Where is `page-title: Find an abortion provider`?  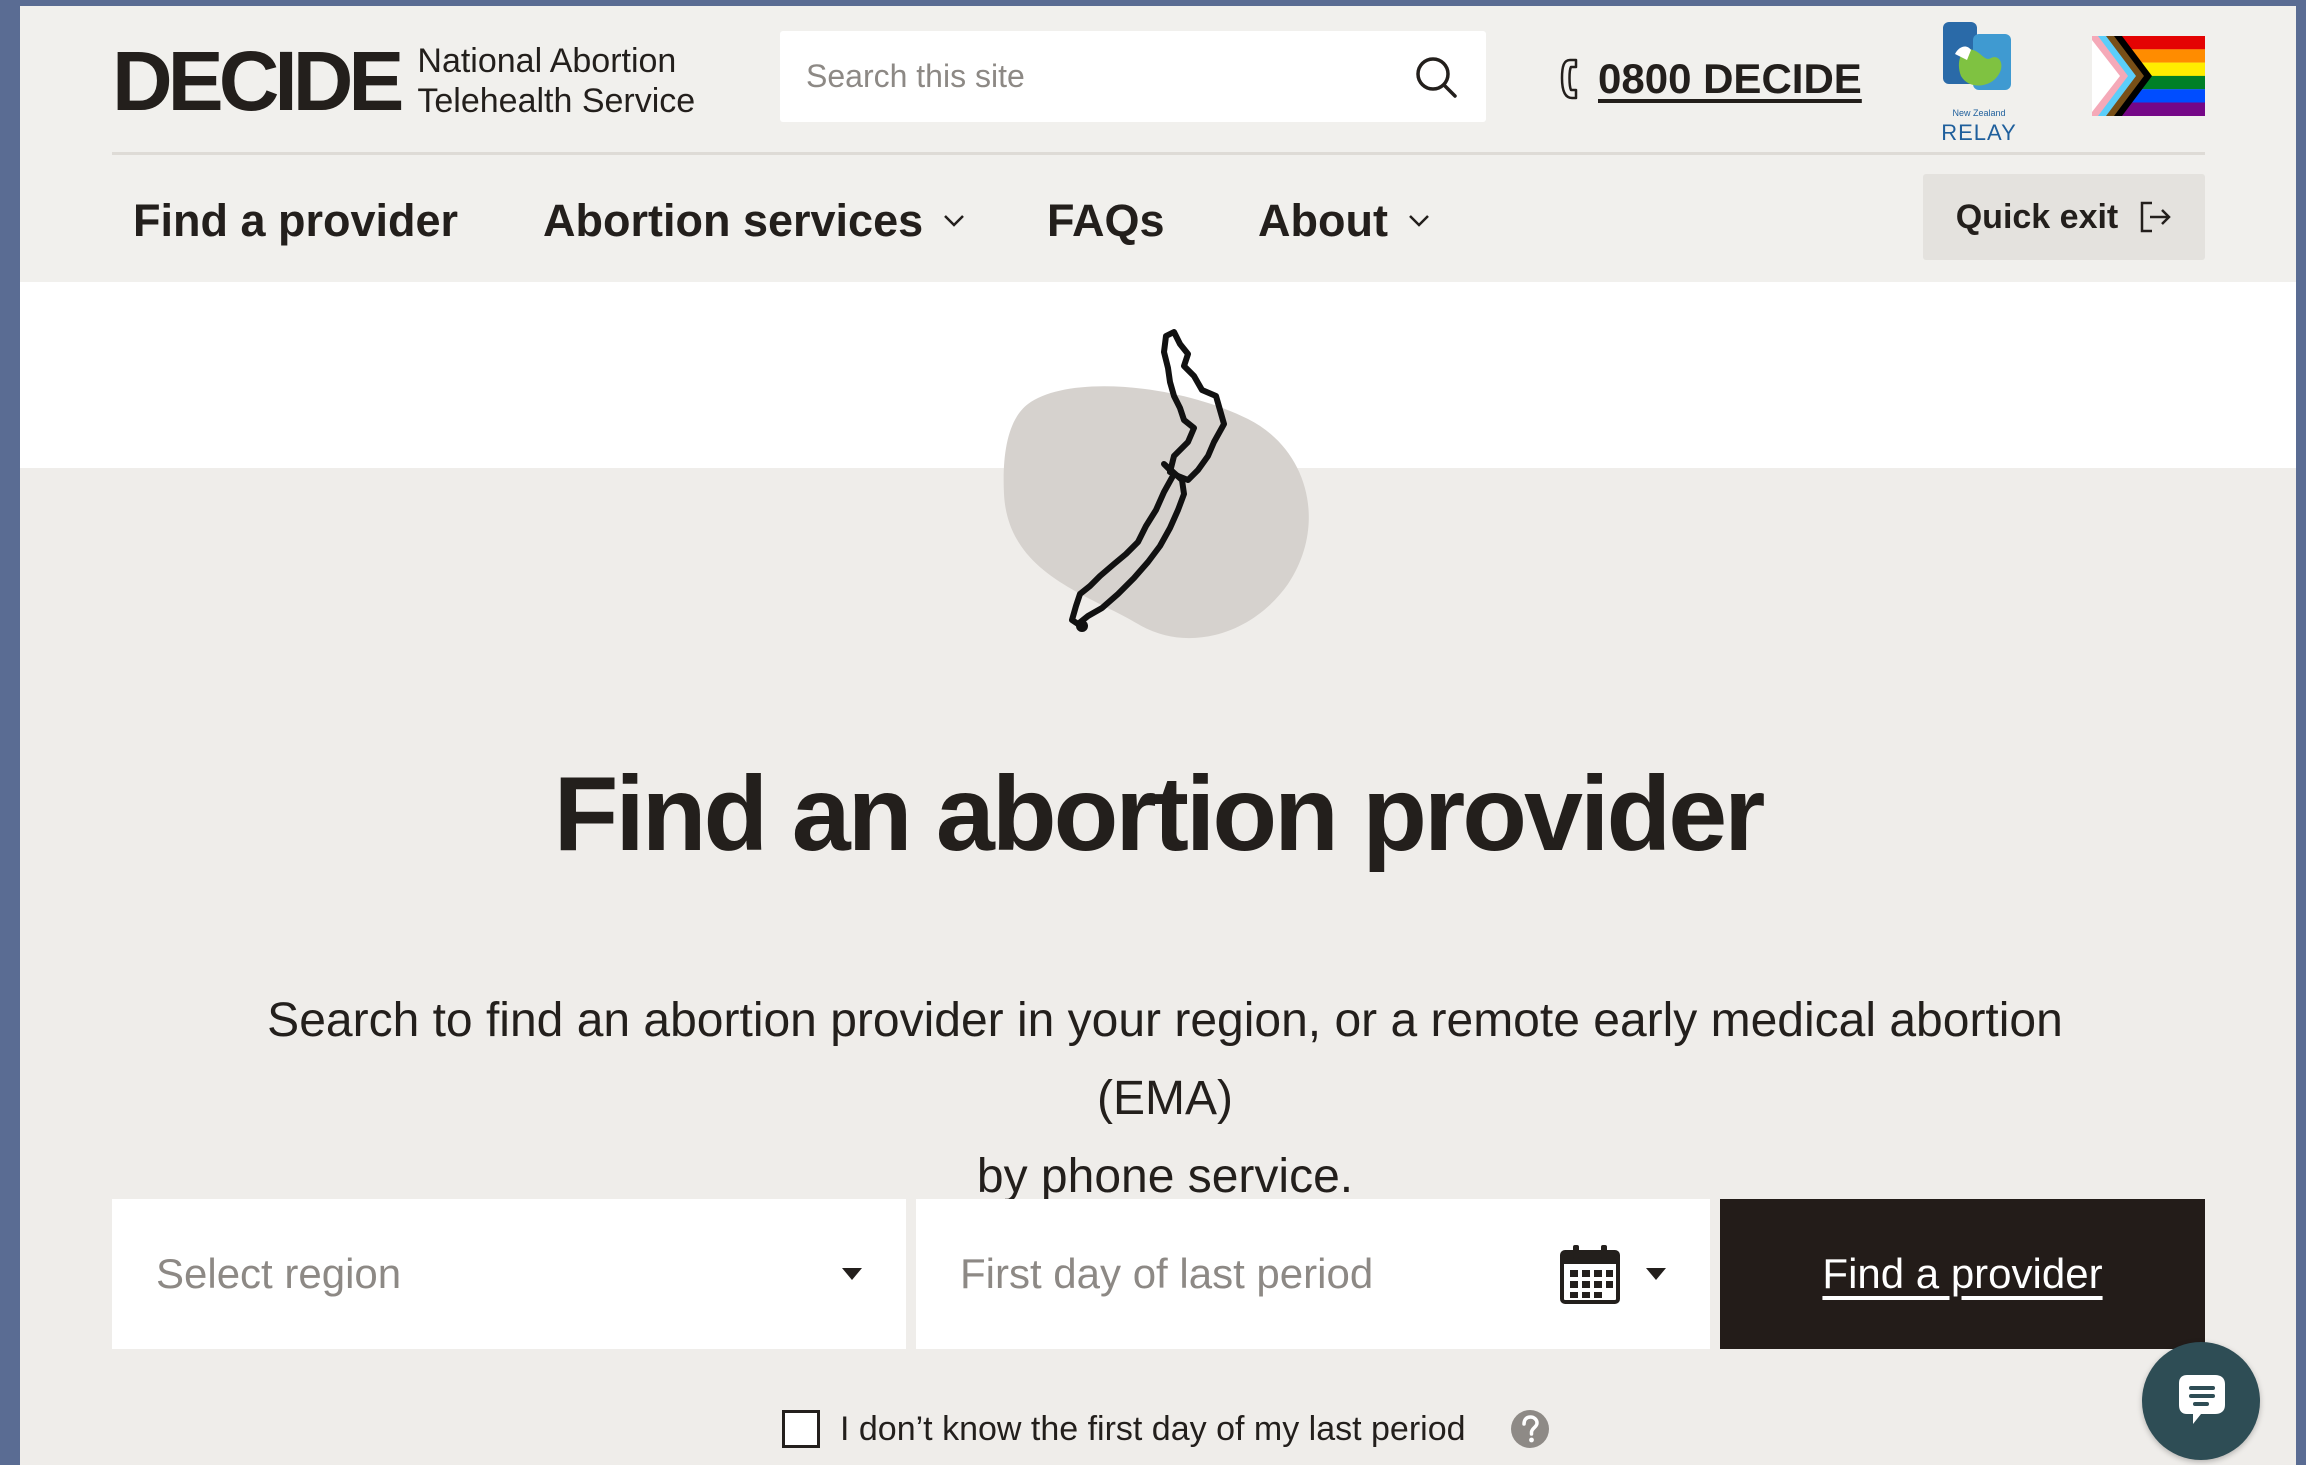 page-title: Find an abortion provider is located at coordinates (1159, 814).